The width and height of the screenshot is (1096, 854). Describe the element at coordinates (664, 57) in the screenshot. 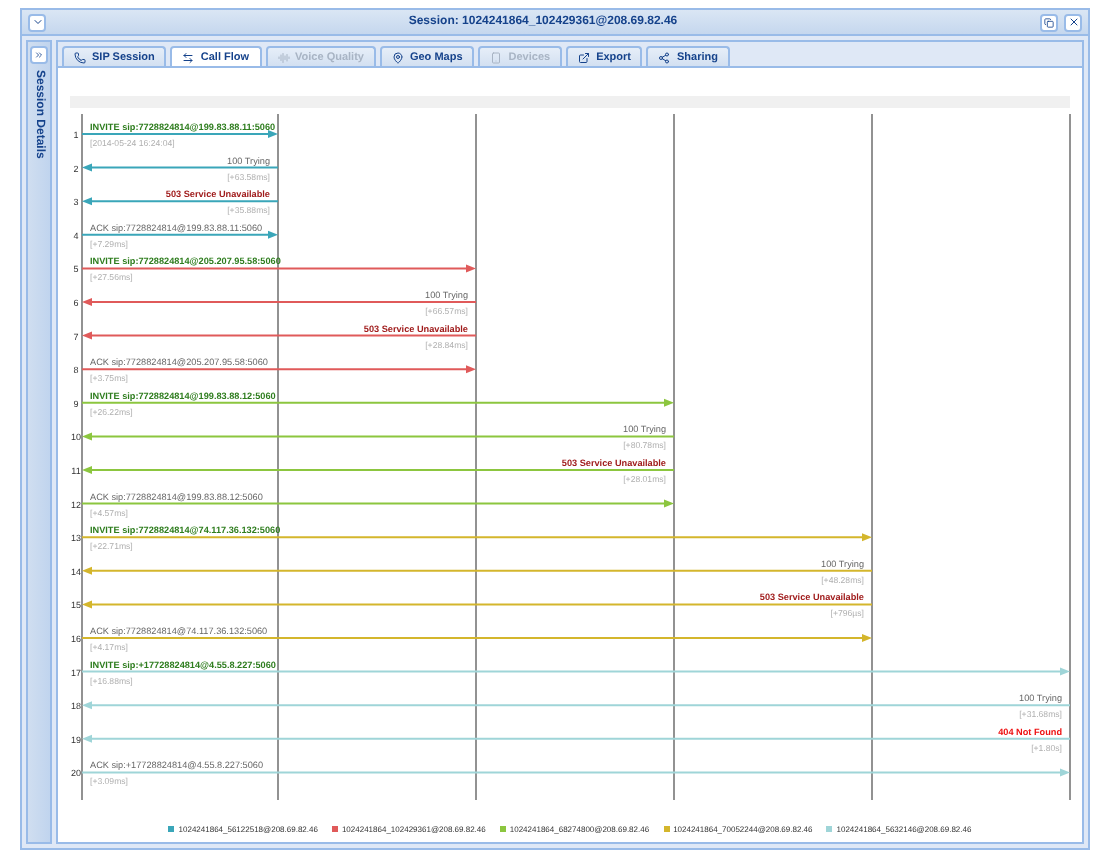

I see `share-icon` at that location.